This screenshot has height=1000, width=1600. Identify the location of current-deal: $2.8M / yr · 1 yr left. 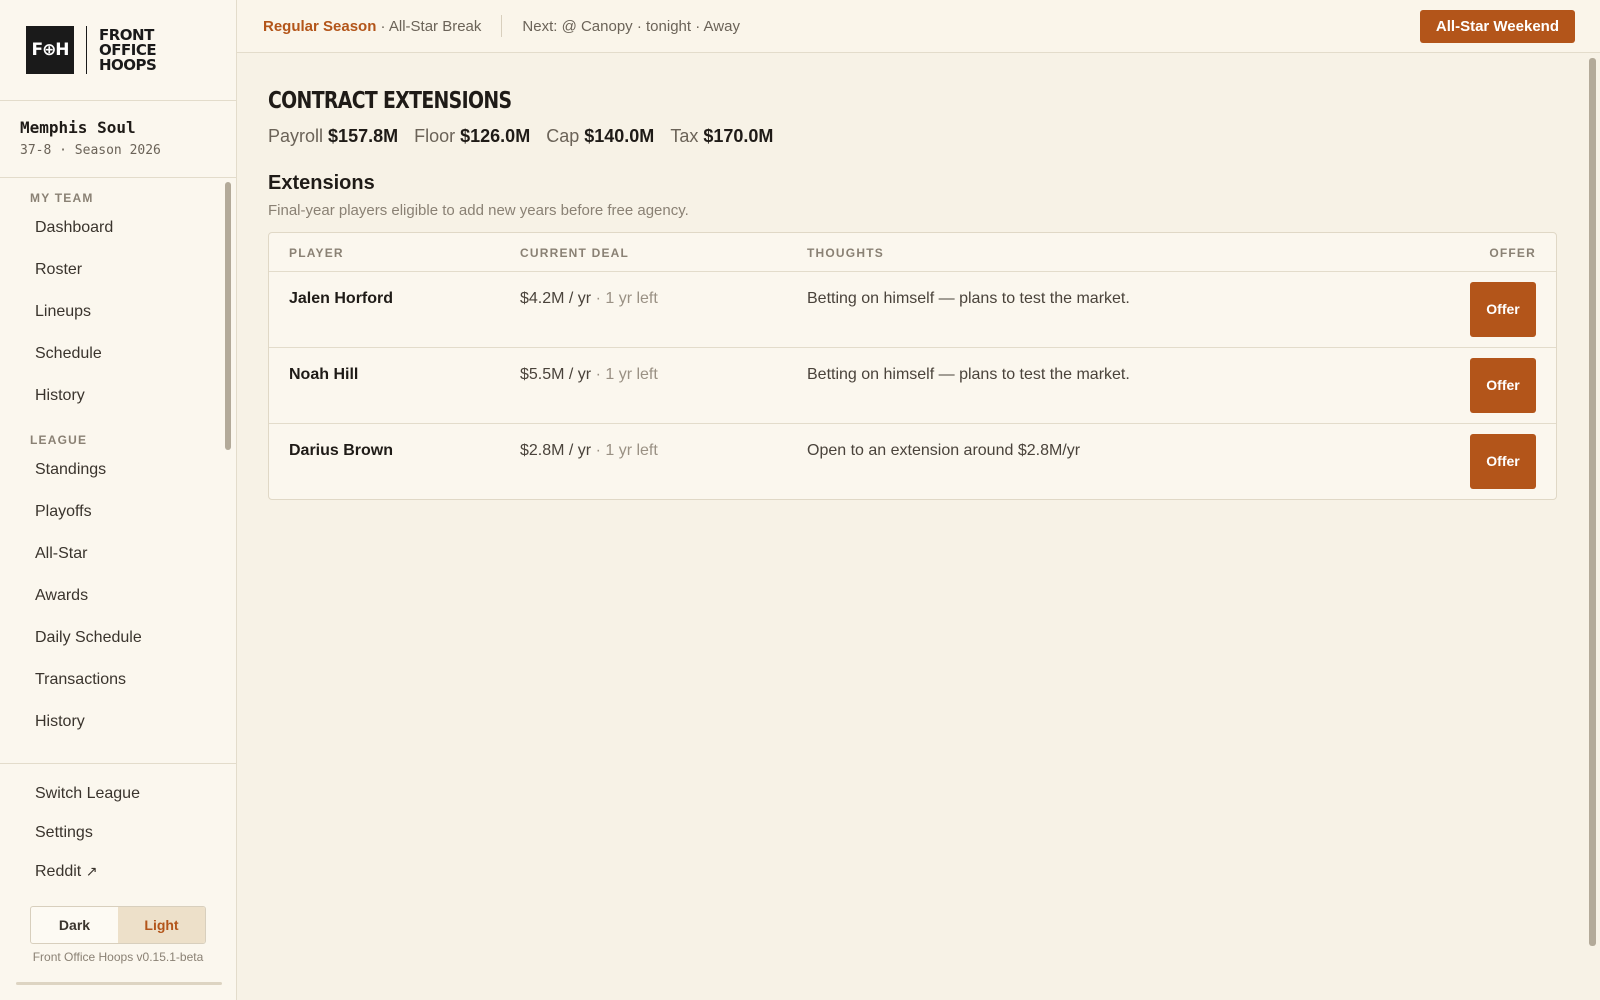
(589, 451).